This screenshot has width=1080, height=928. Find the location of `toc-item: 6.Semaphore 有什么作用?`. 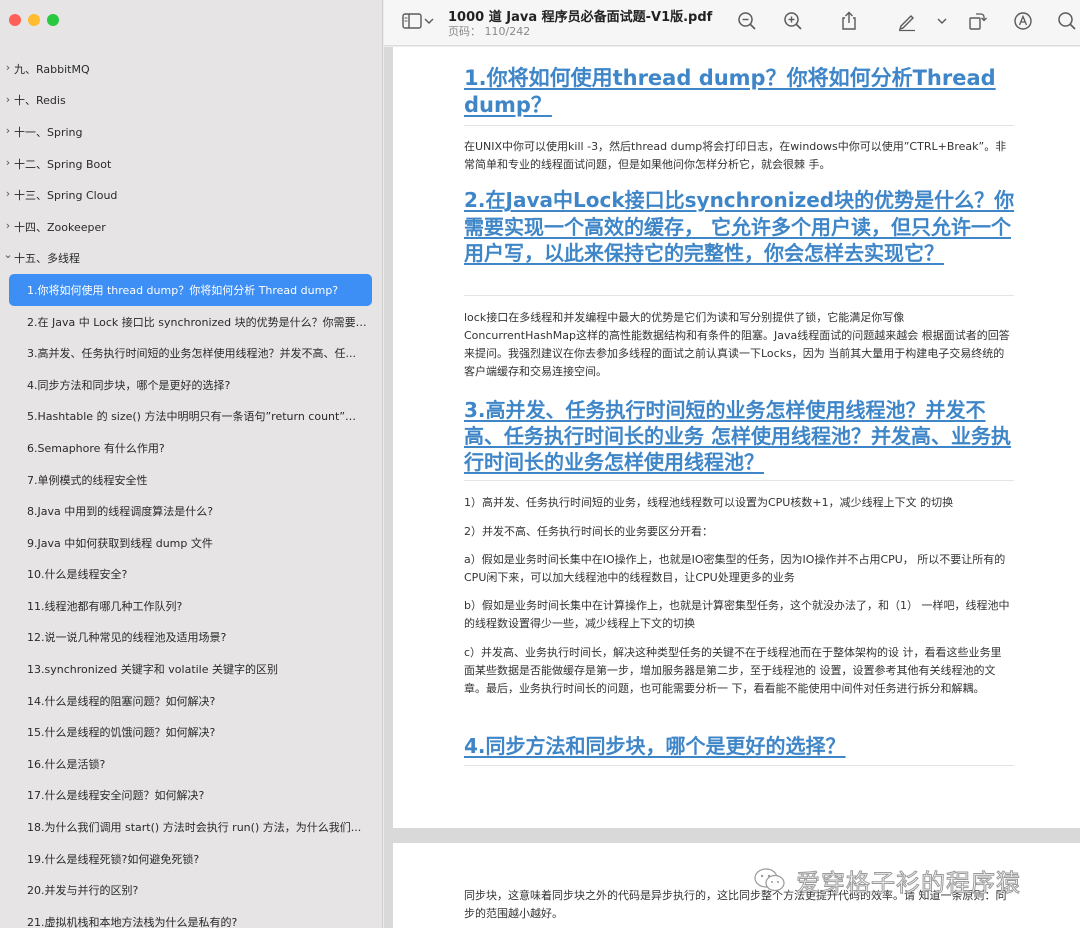

toc-item: 6.Semaphore 有什么作用? is located at coordinates (191, 448).